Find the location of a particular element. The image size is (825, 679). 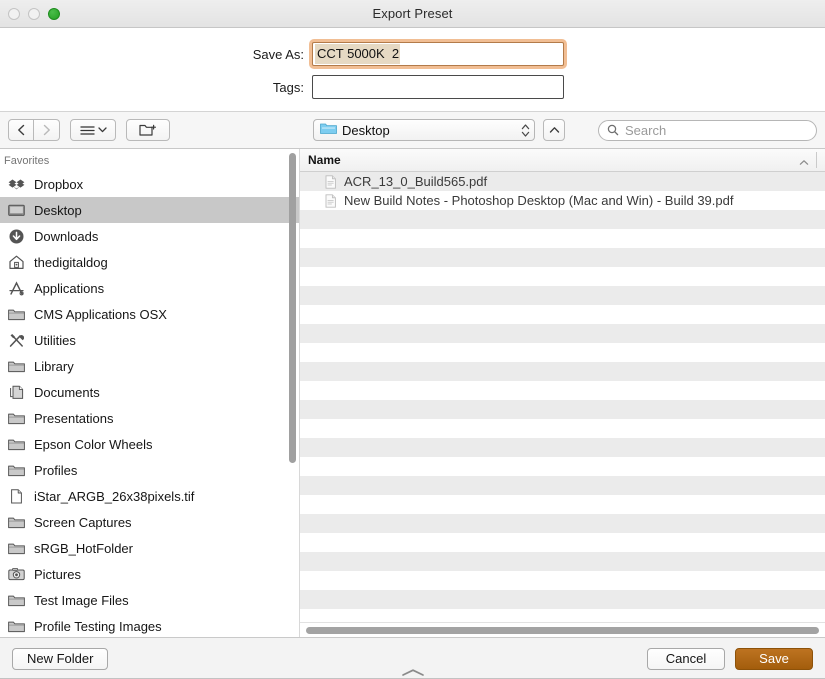

sidebar-item-downloads: Downloads is located at coordinates (149, 236).